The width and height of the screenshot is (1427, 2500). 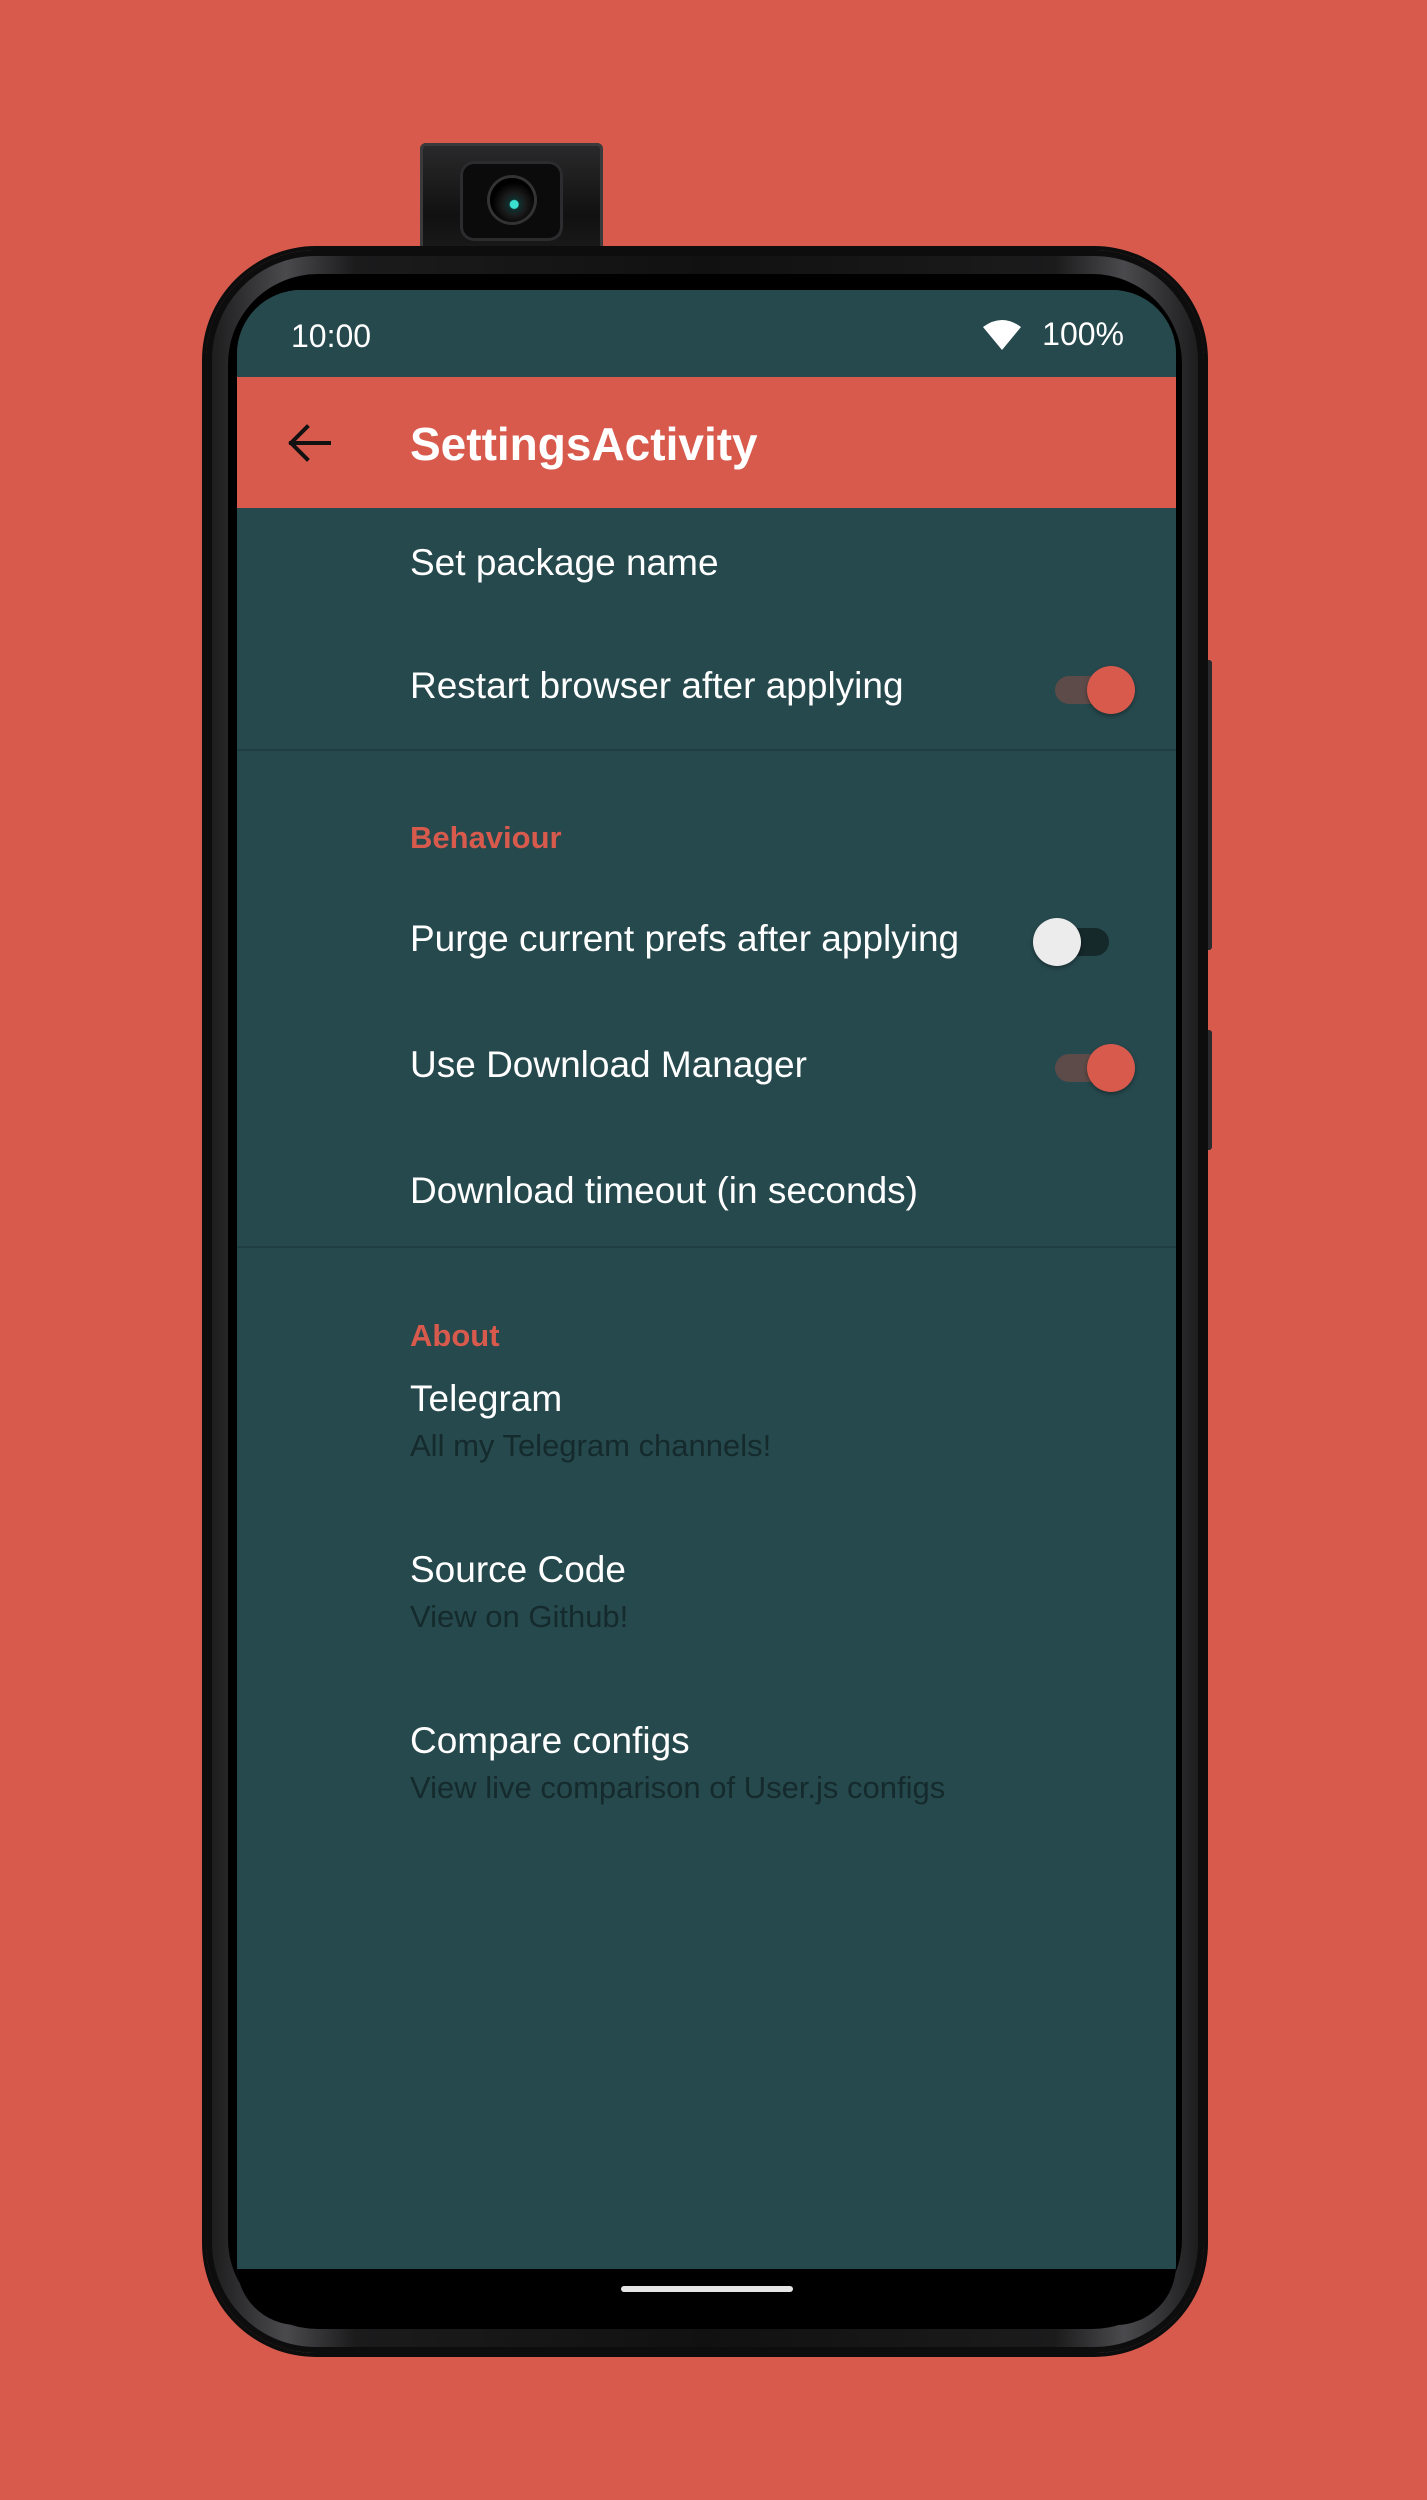 What do you see at coordinates (1002, 334) in the screenshot?
I see `wifi-icon` at bounding box center [1002, 334].